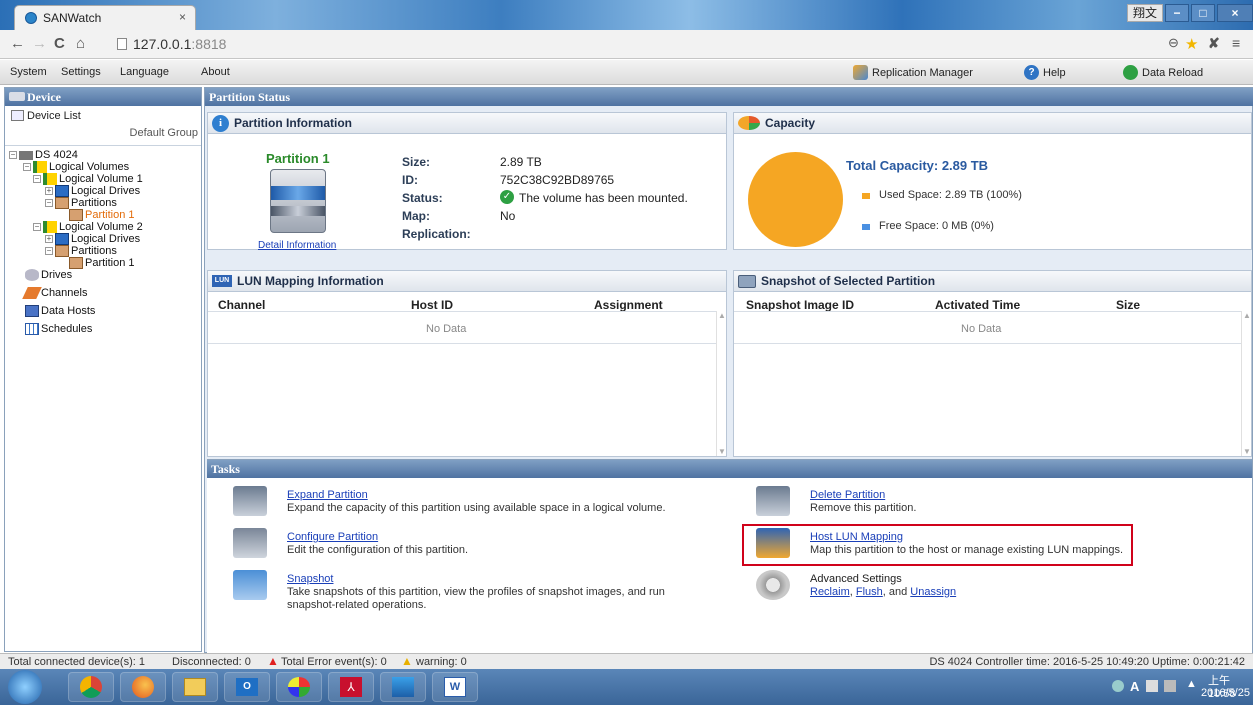 The image size is (1253, 705). Describe the element at coordinates (48, 275) in the screenshot. I see `tree-item-drives: Drives` at that location.